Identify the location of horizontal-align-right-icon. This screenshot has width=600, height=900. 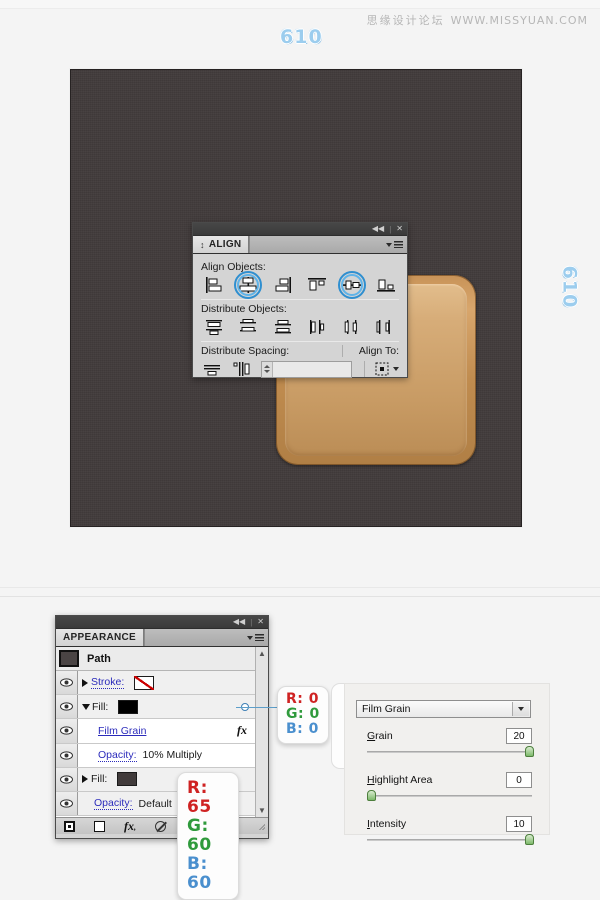
(283, 285).